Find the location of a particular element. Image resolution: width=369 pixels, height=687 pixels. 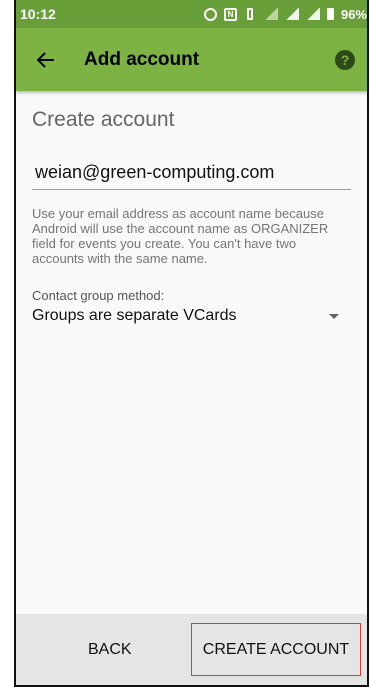

app-bar: Add account ? is located at coordinates (191, 59).